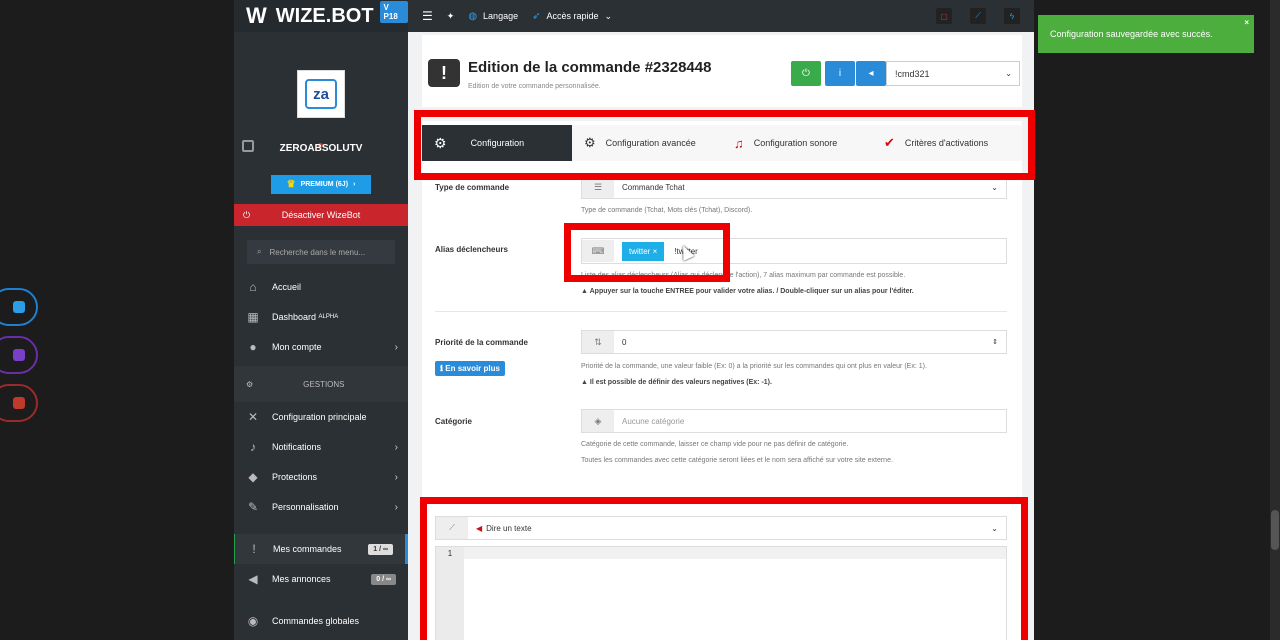  What do you see at coordinates (324, 15) in the screenshot?
I see `brand-name: WIZE.BOT` at bounding box center [324, 15].